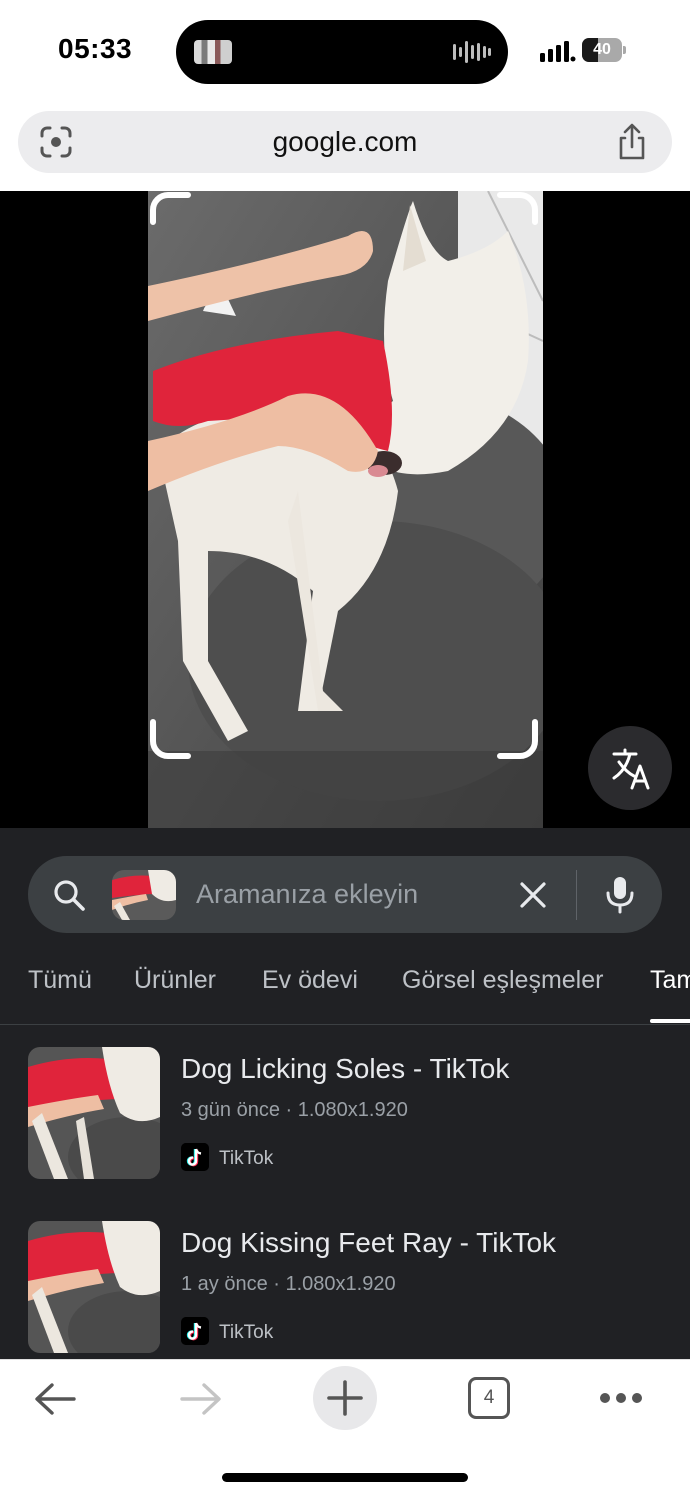 Image resolution: width=690 pixels, height=1496 pixels. I want to click on mic-icon, so click(620, 894).